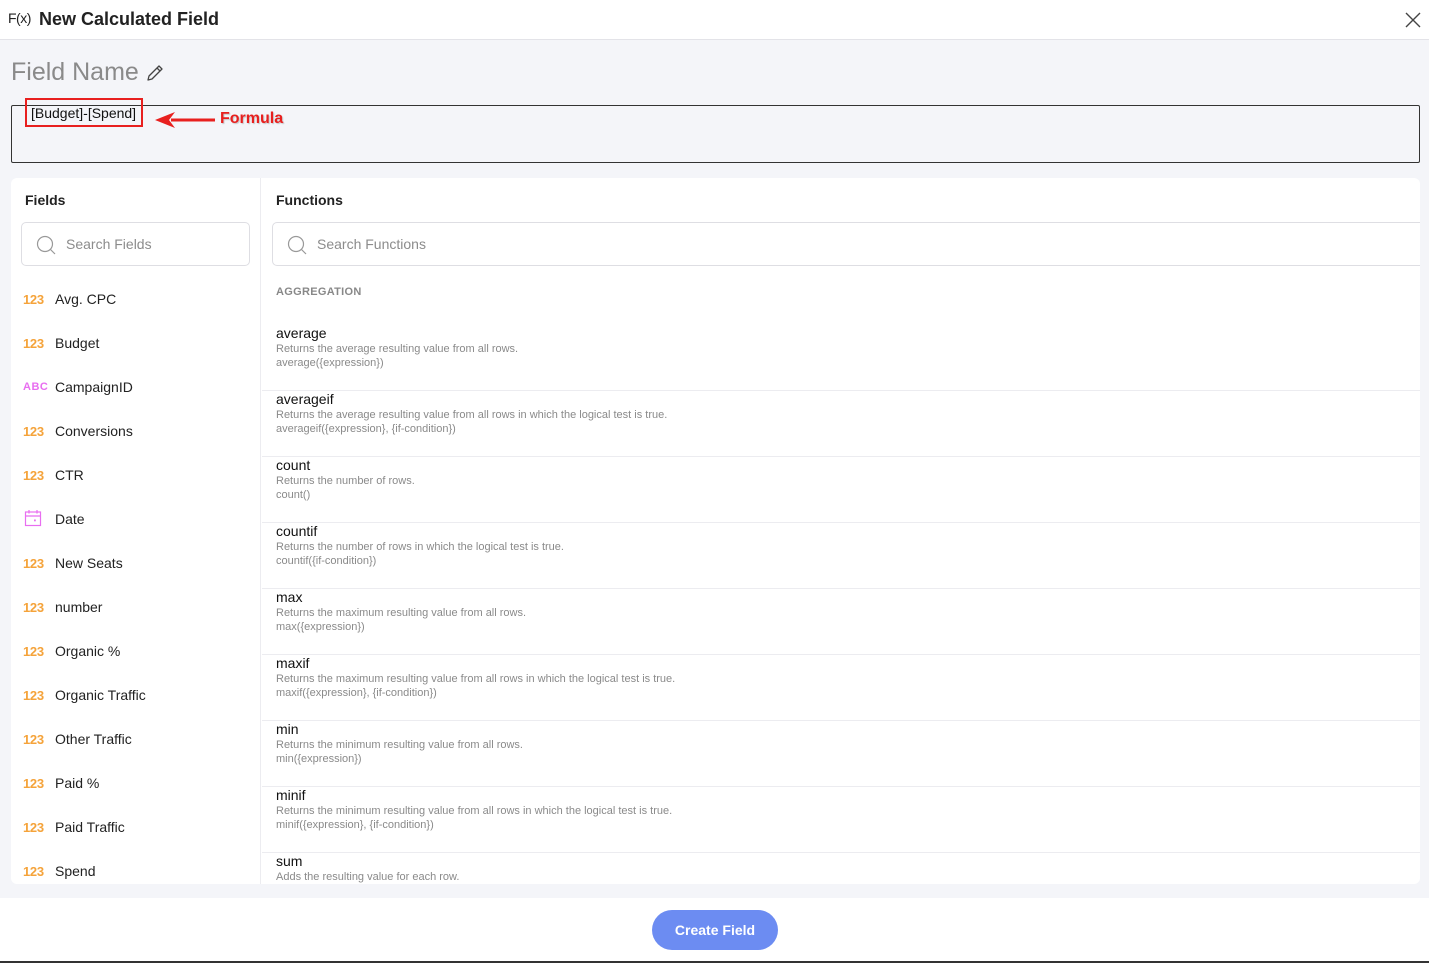 The height and width of the screenshot is (963, 1429). What do you see at coordinates (330, 363) in the screenshot?
I see `function-signature: average({expression})` at bounding box center [330, 363].